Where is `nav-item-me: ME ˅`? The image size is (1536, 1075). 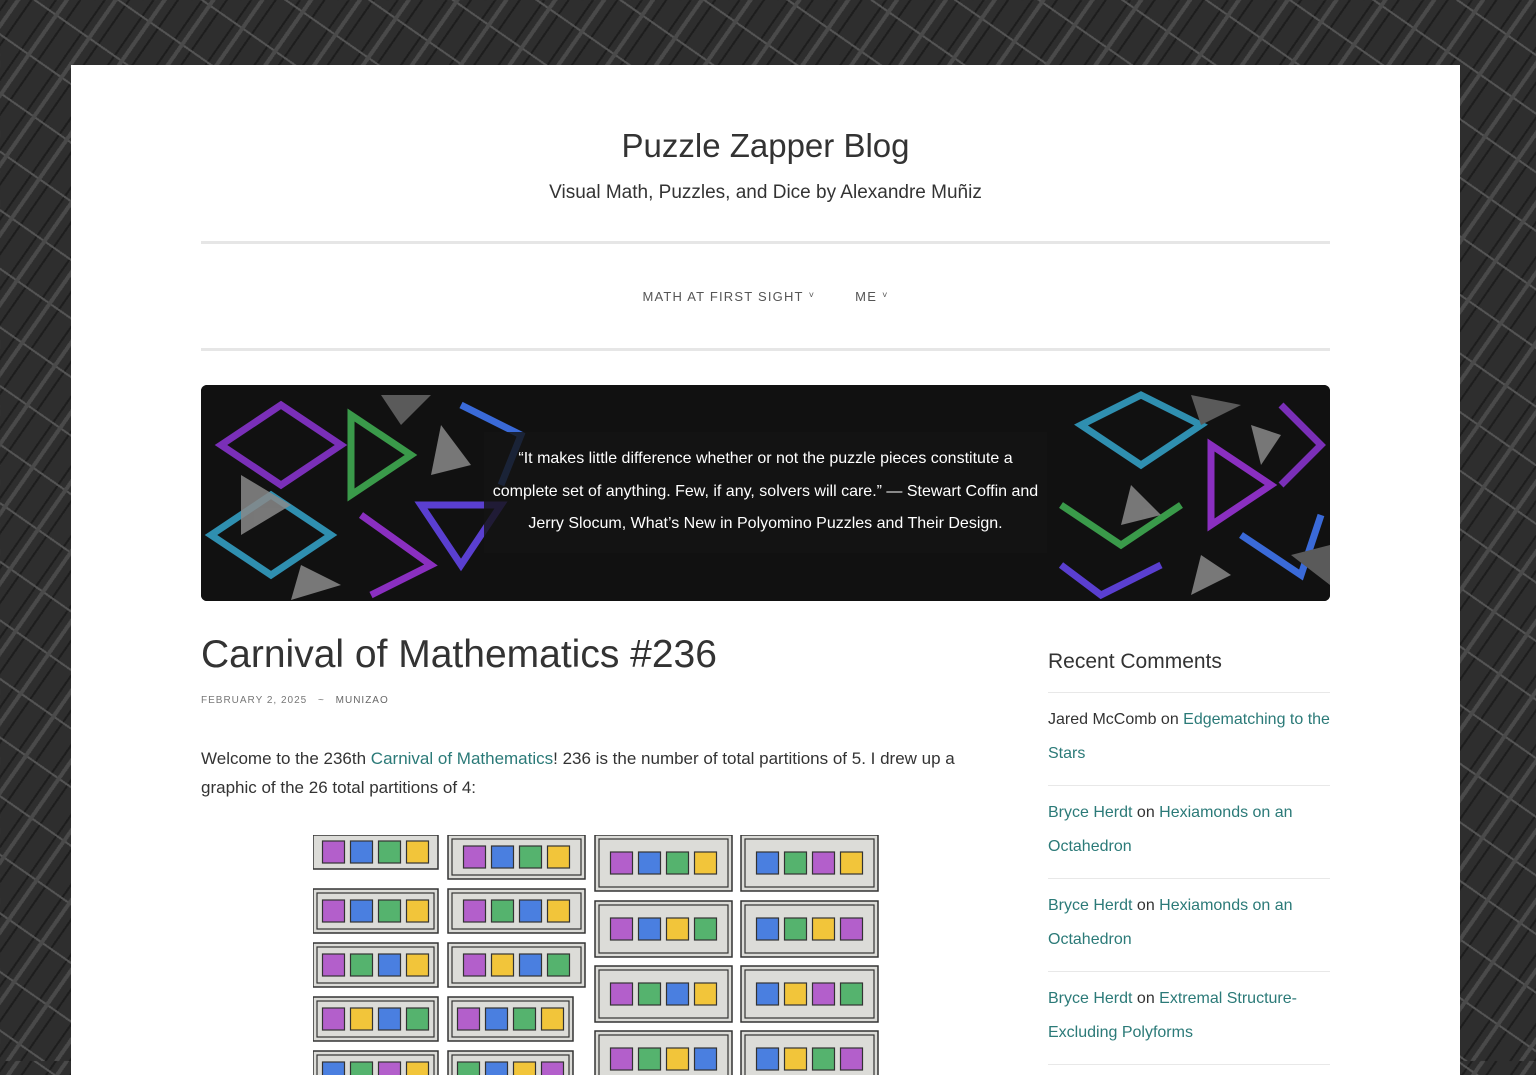
nav-item-me: ME ˅ is located at coordinates (871, 296).